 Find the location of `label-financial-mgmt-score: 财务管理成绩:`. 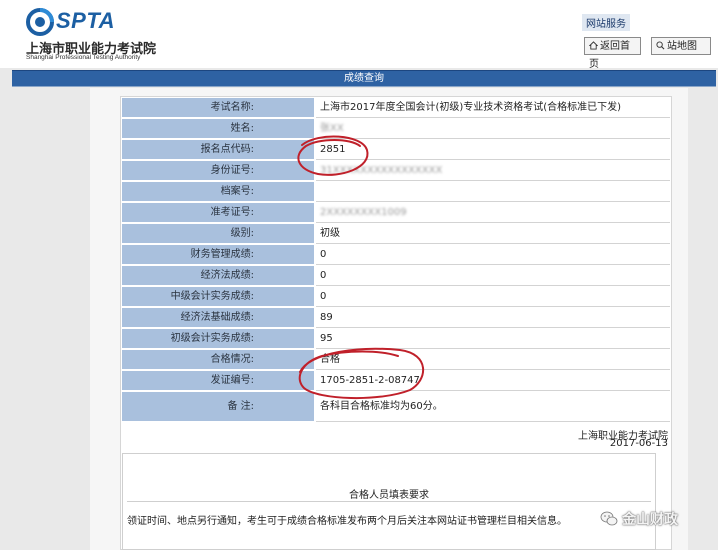

label-financial-mgmt-score: 财务管理成绩: is located at coordinates (218, 255).